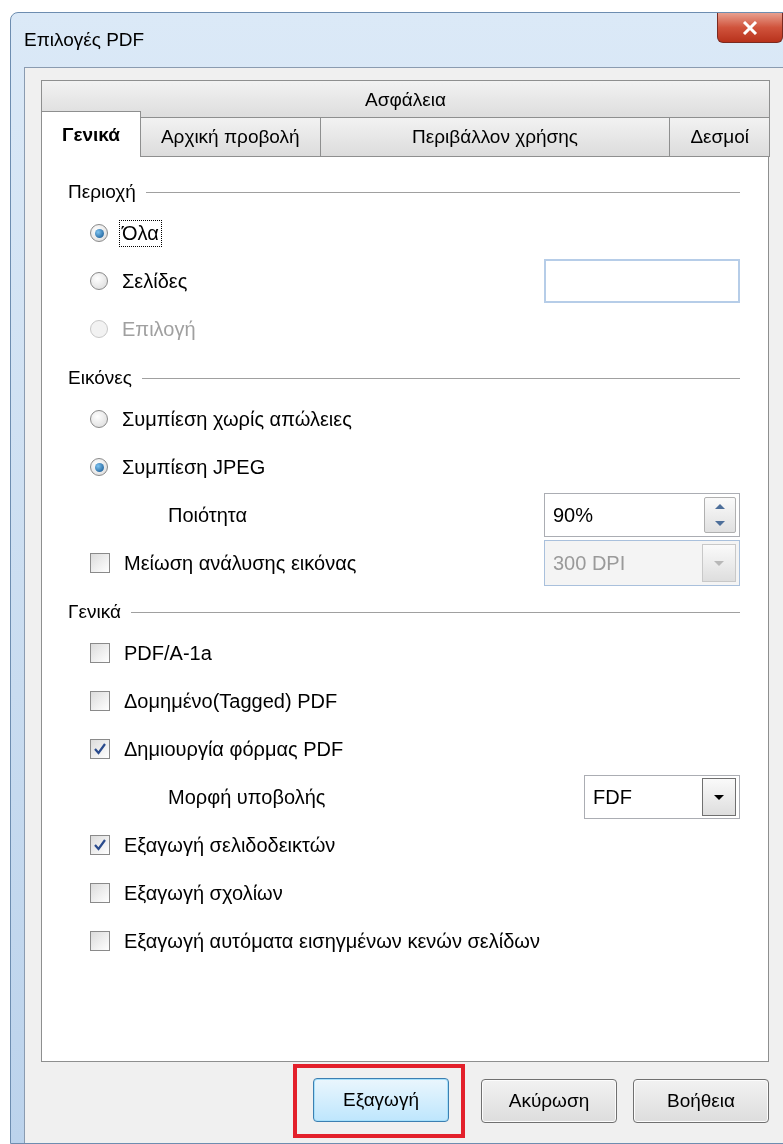  What do you see at coordinates (642, 515) in the screenshot?
I see `spin-field: 90%` at bounding box center [642, 515].